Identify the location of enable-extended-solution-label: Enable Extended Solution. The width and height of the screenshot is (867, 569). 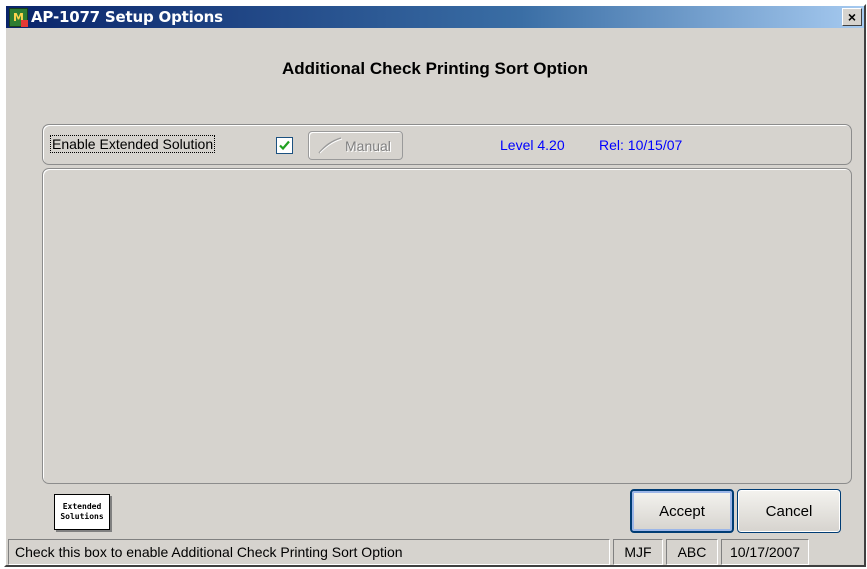
(132, 144).